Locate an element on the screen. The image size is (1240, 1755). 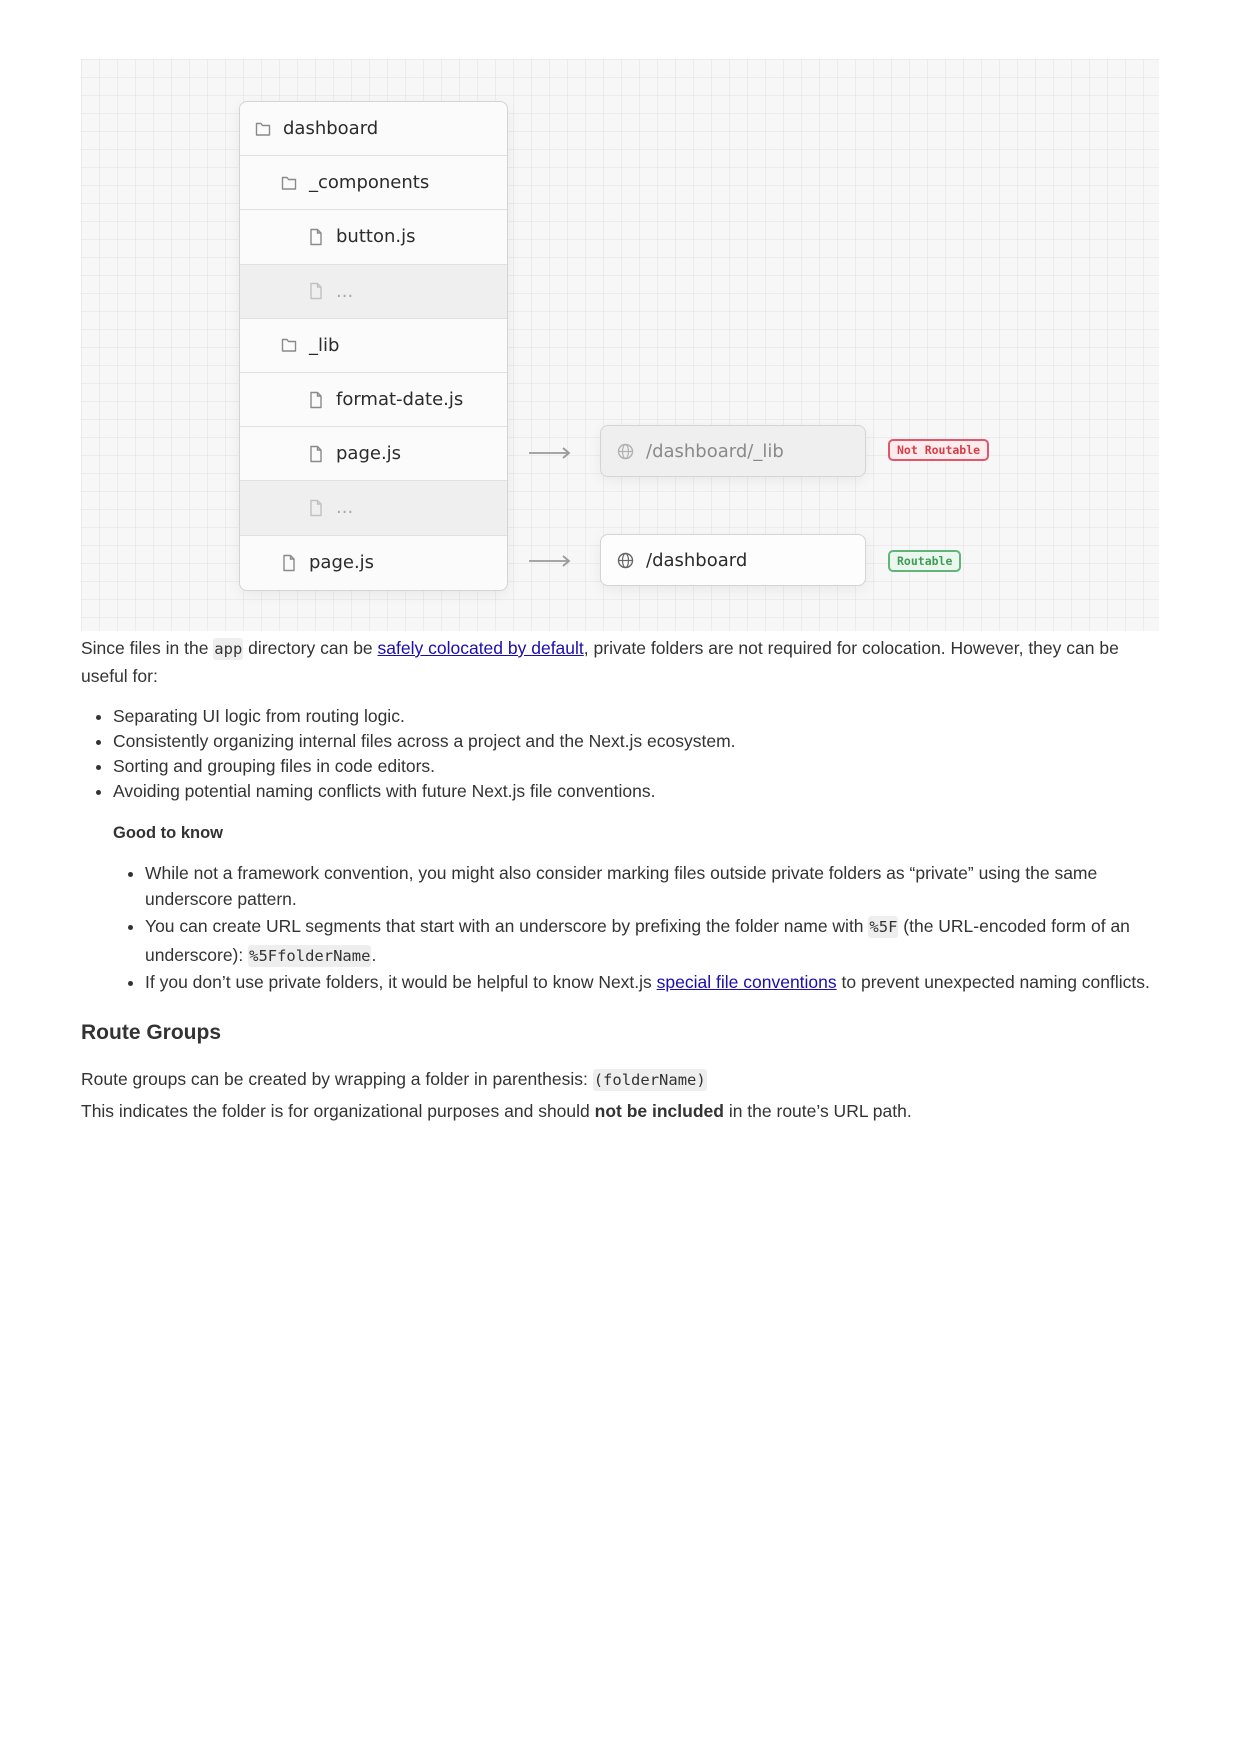
inline-code: (folderName) is located at coordinates (649, 1079).